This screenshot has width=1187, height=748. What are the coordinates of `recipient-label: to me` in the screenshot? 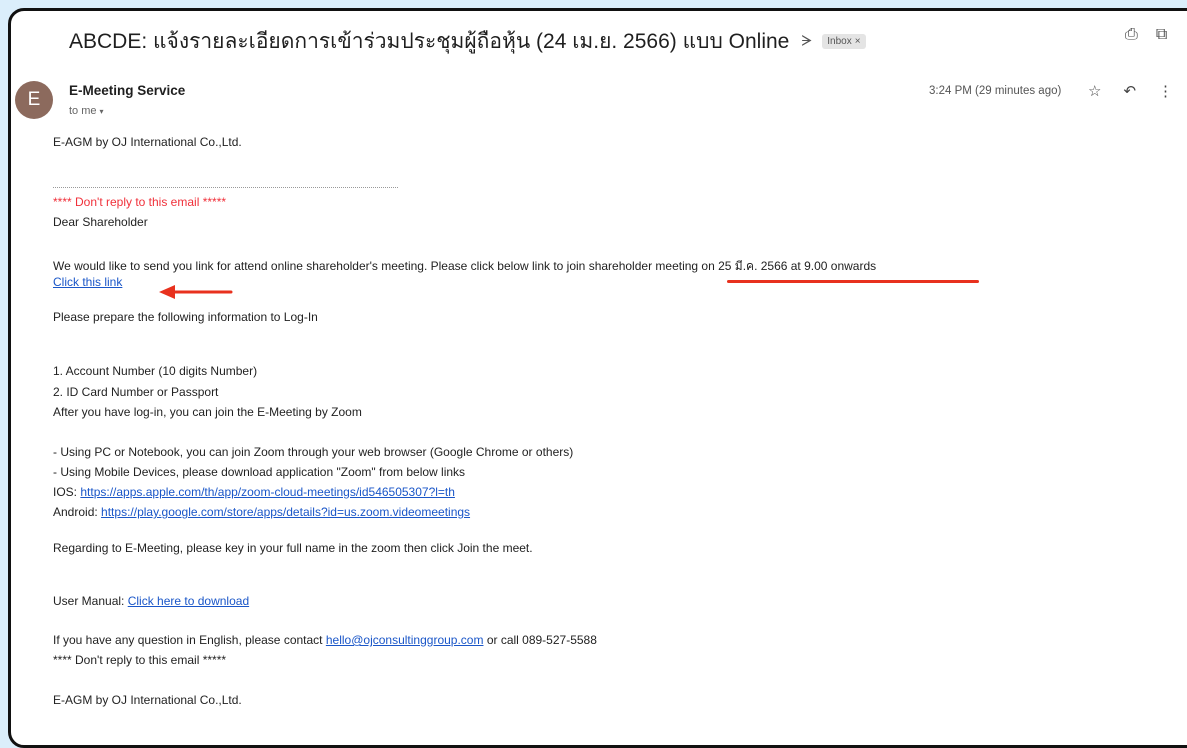 It's located at (83, 111).